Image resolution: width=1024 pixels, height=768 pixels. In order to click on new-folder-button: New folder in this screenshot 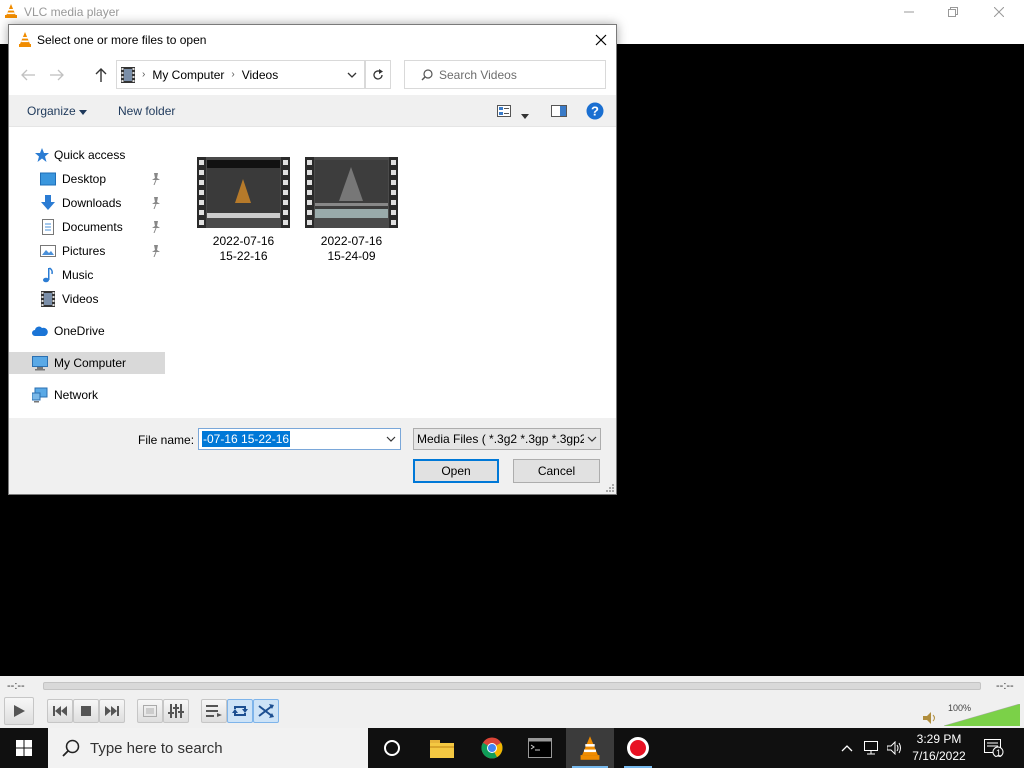, I will do `click(146, 111)`.